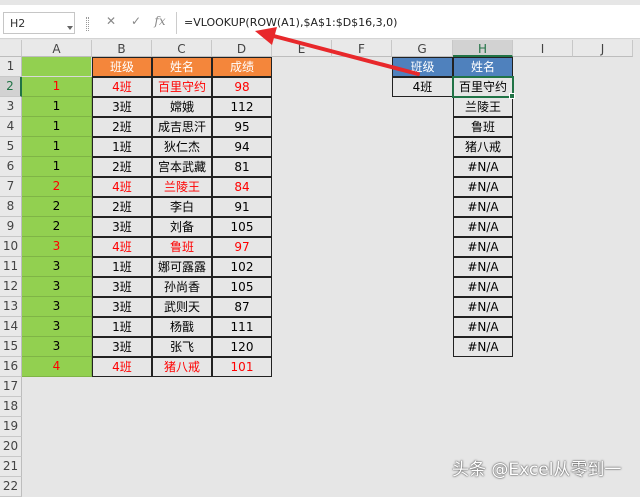 The width and height of the screenshot is (640, 497). I want to click on annotation-arrow, so click(337, 51).